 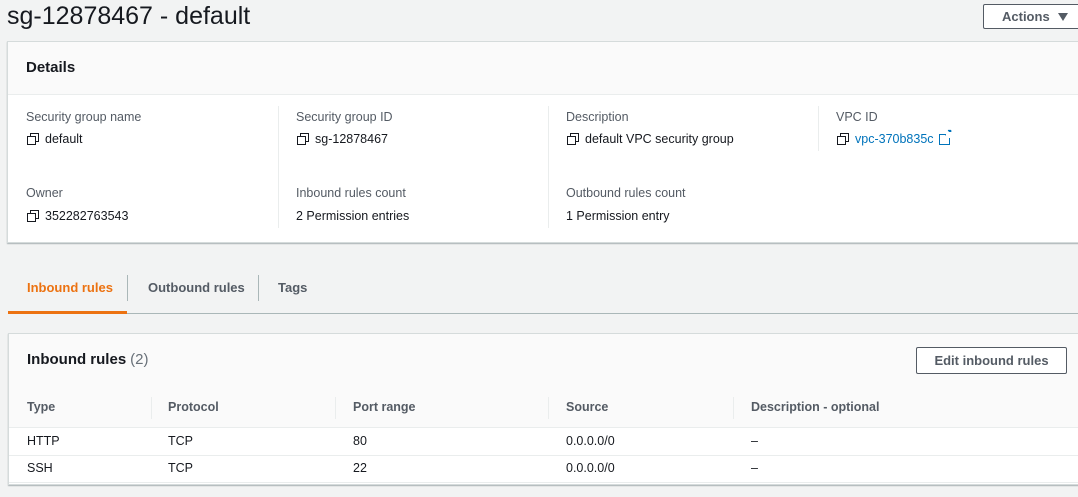 I want to click on vpc-id-value: vpc-370b835c, so click(x=895, y=137).